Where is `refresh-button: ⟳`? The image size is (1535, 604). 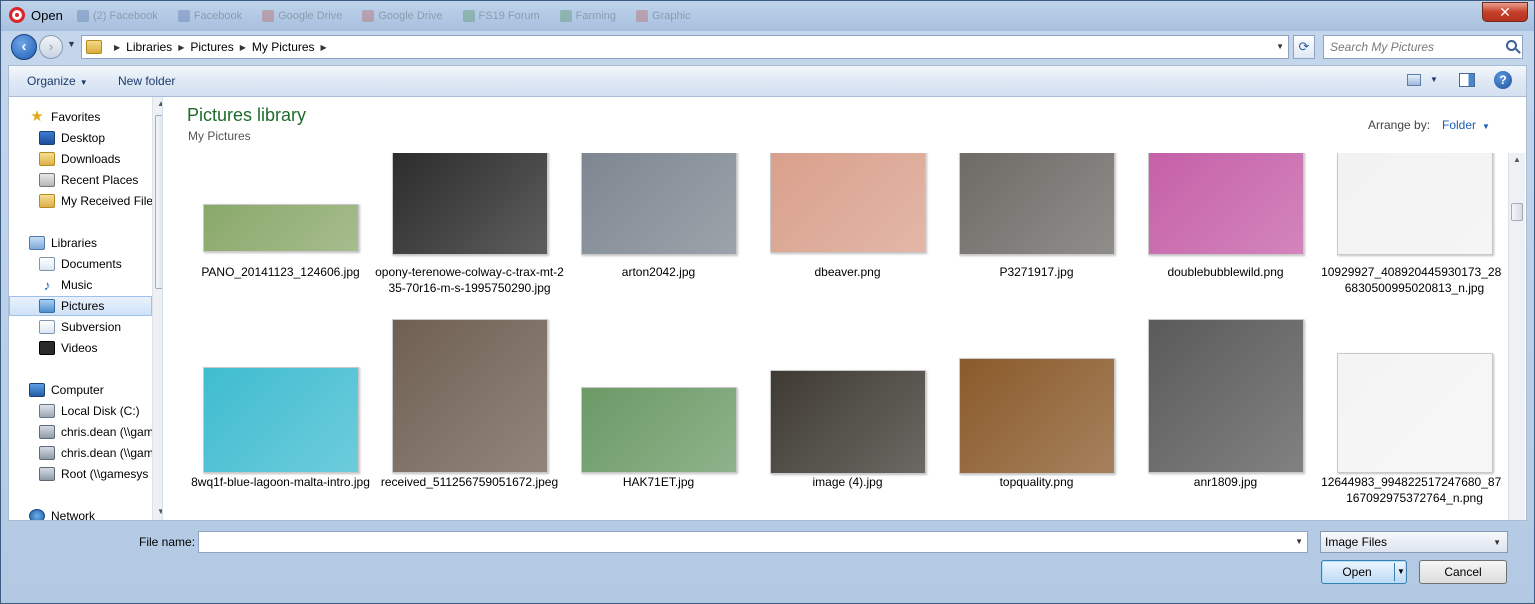
refresh-button: ⟳ is located at coordinates (1304, 47).